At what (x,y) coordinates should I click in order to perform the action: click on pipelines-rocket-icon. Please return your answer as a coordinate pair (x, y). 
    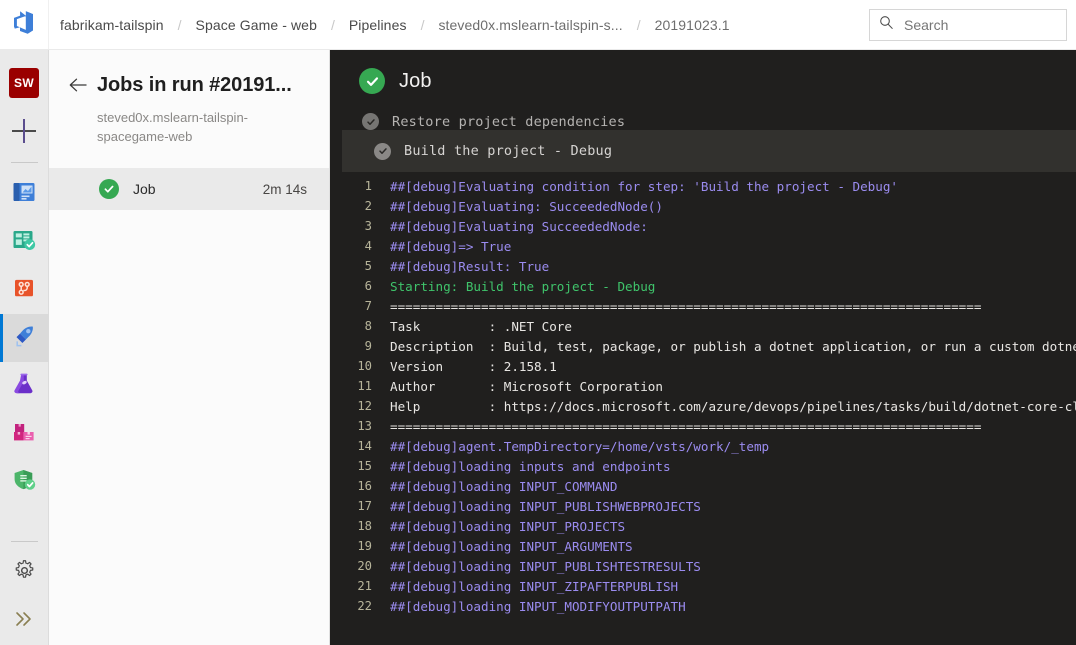
    Looking at the image, I should click on (24, 338).